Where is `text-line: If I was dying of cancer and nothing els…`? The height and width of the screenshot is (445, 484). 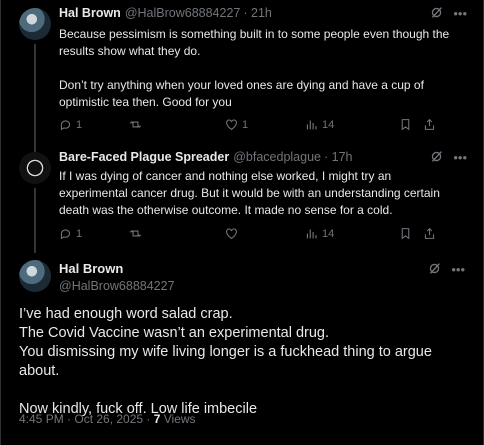 text-line: If I was dying of cancer and nothing els… is located at coordinates (225, 176).